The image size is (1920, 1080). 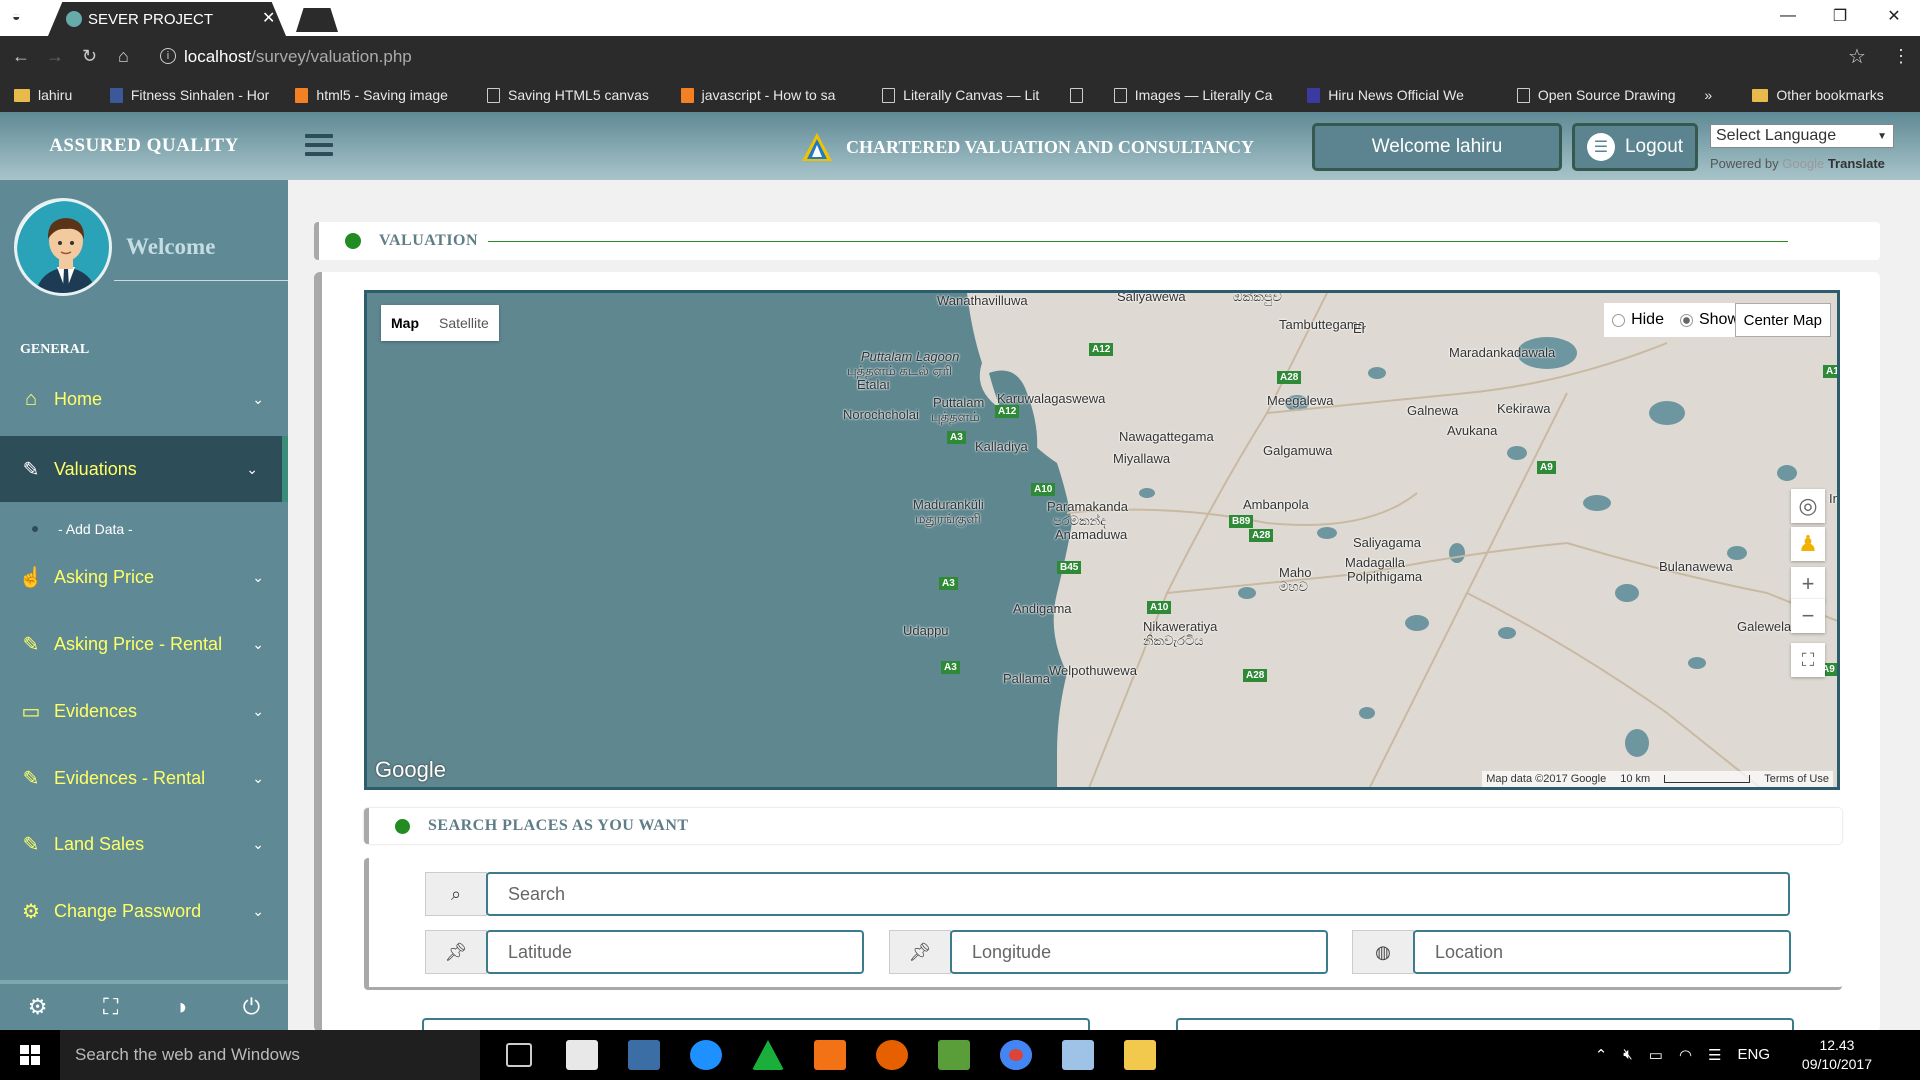 I want to click on sidebar-item-home: ⌂ Home ⌄, so click(x=144, y=399).